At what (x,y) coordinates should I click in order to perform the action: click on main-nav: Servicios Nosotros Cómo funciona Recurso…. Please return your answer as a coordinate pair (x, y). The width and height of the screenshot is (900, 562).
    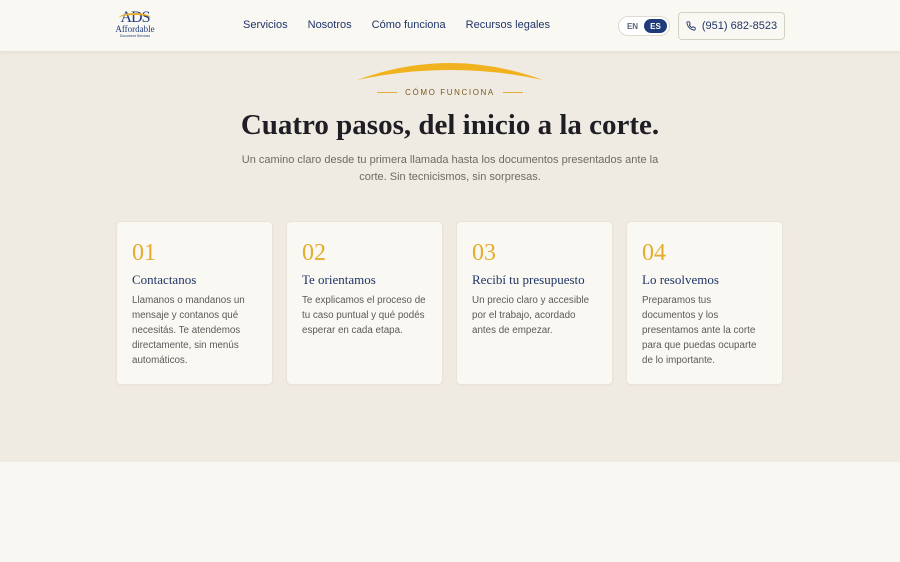
    Looking at the image, I should click on (396, 25).